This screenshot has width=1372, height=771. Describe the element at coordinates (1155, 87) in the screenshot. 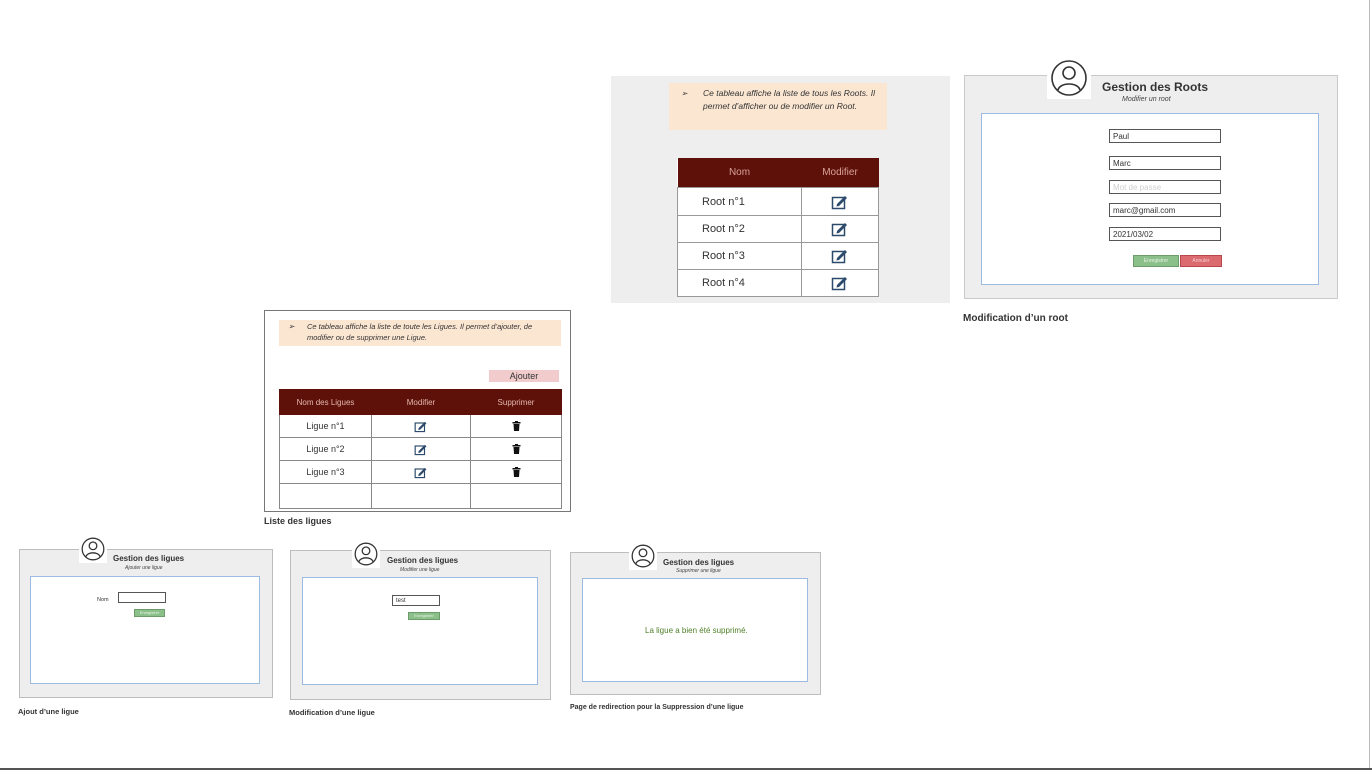

I see `page-title: Gestion des Roots` at that location.